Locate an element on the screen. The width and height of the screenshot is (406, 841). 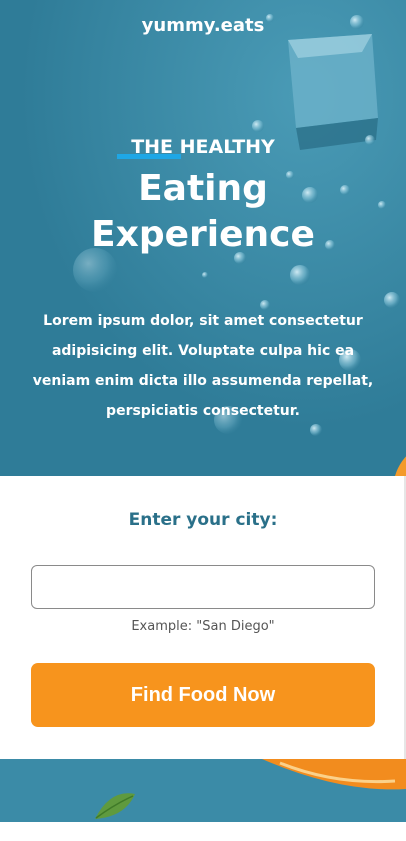
city-input-label: Enter your city: is located at coordinates (203, 520).